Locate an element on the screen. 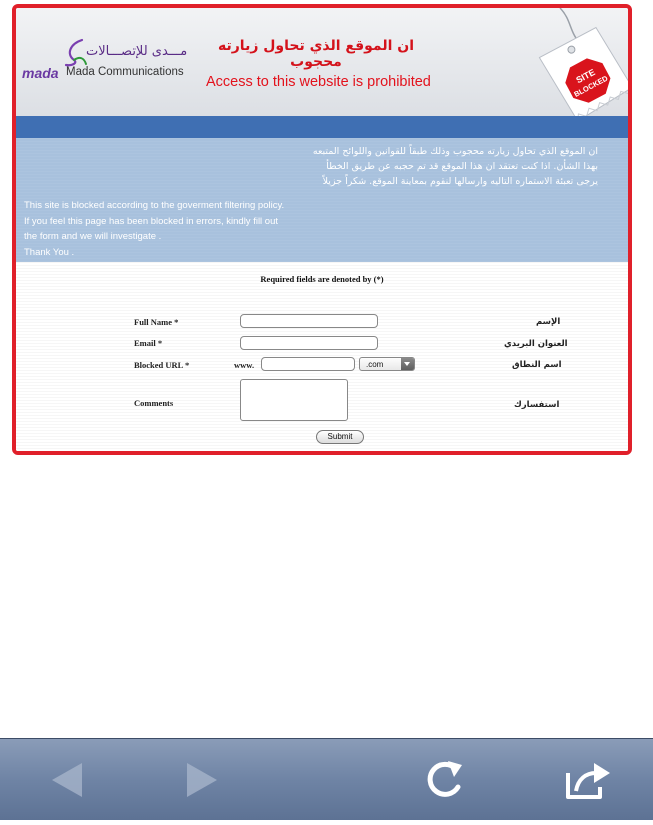 This screenshot has width=653, height=825. back-arrow-icon is located at coordinates (67, 780).